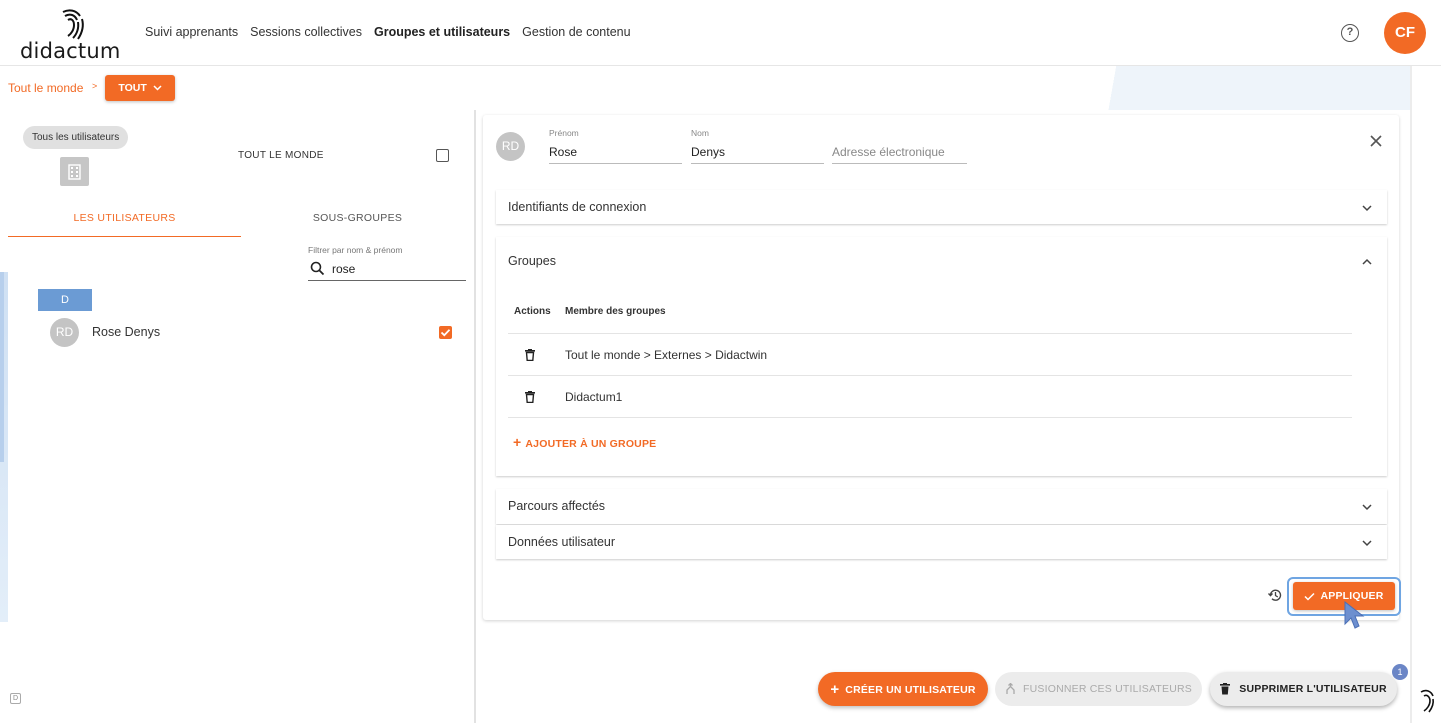 The image size is (1441, 723). Describe the element at coordinates (475, 416) in the screenshot. I see `panel-divider` at that location.